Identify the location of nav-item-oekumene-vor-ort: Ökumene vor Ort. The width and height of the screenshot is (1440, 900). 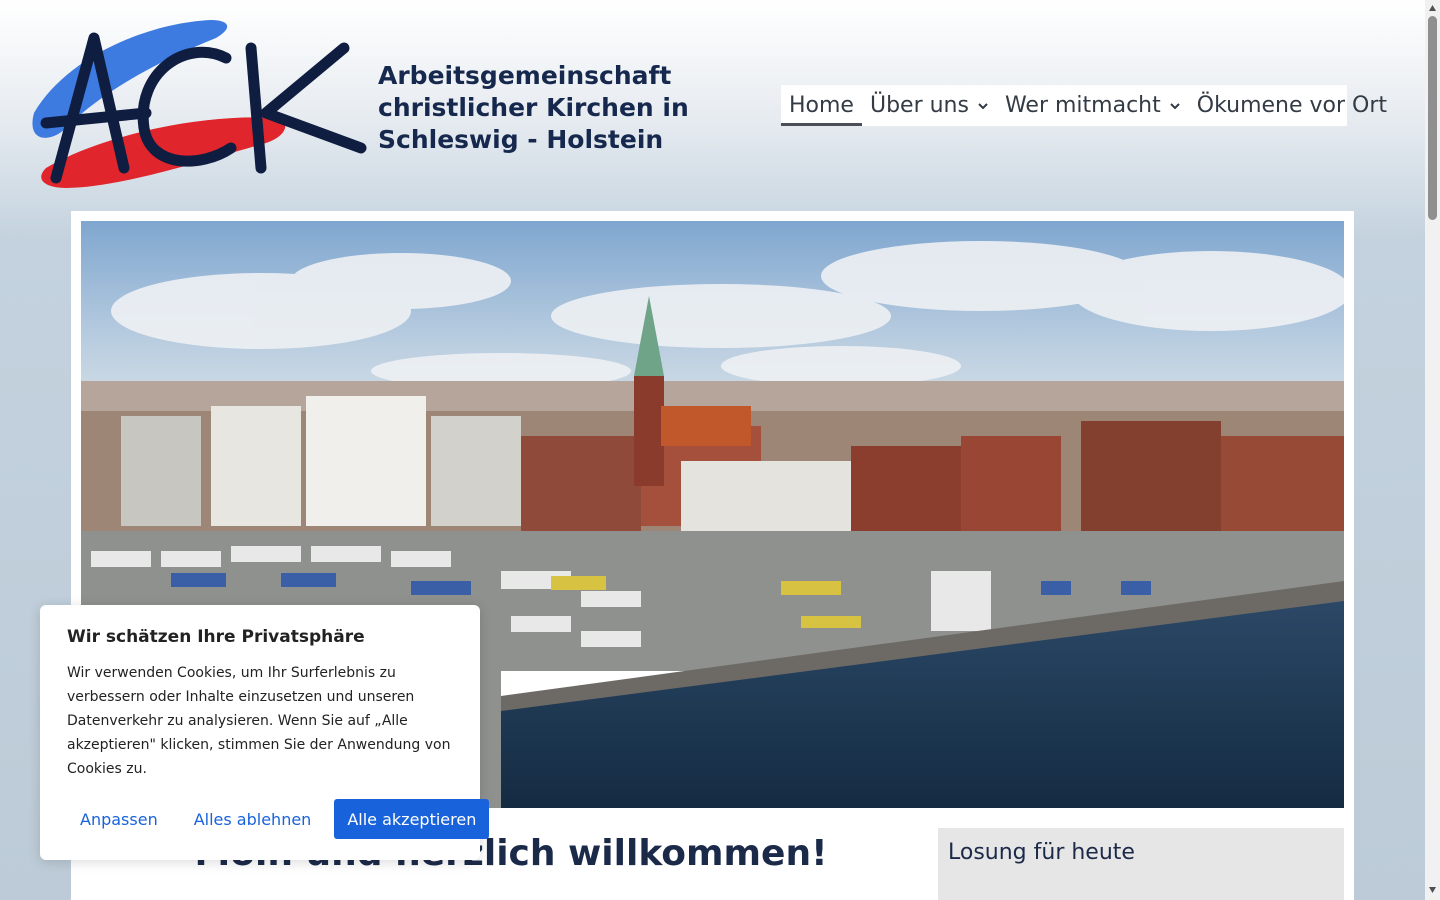
(1292, 105).